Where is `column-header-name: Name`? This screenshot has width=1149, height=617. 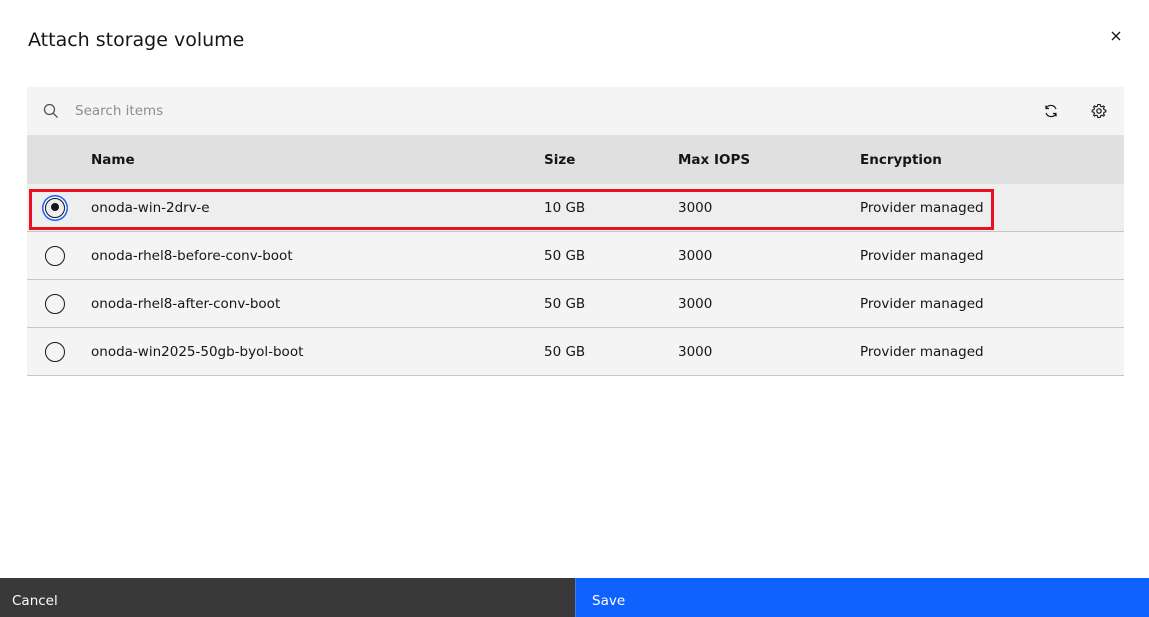
column-header-name: Name is located at coordinates (113, 159).